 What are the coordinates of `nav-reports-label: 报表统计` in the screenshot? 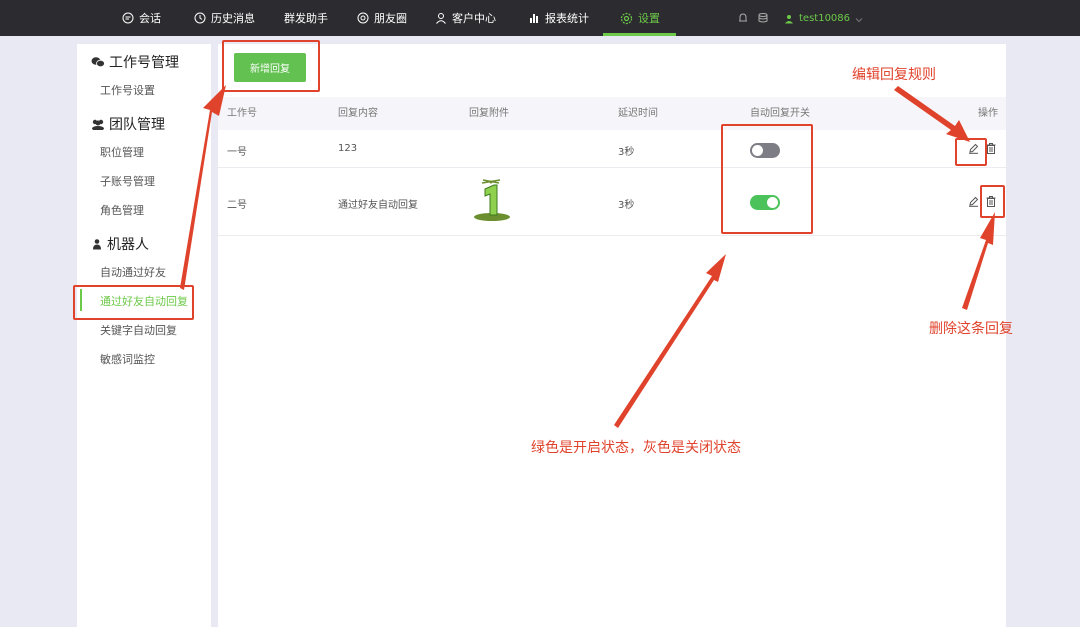 It's located at (567, 18).